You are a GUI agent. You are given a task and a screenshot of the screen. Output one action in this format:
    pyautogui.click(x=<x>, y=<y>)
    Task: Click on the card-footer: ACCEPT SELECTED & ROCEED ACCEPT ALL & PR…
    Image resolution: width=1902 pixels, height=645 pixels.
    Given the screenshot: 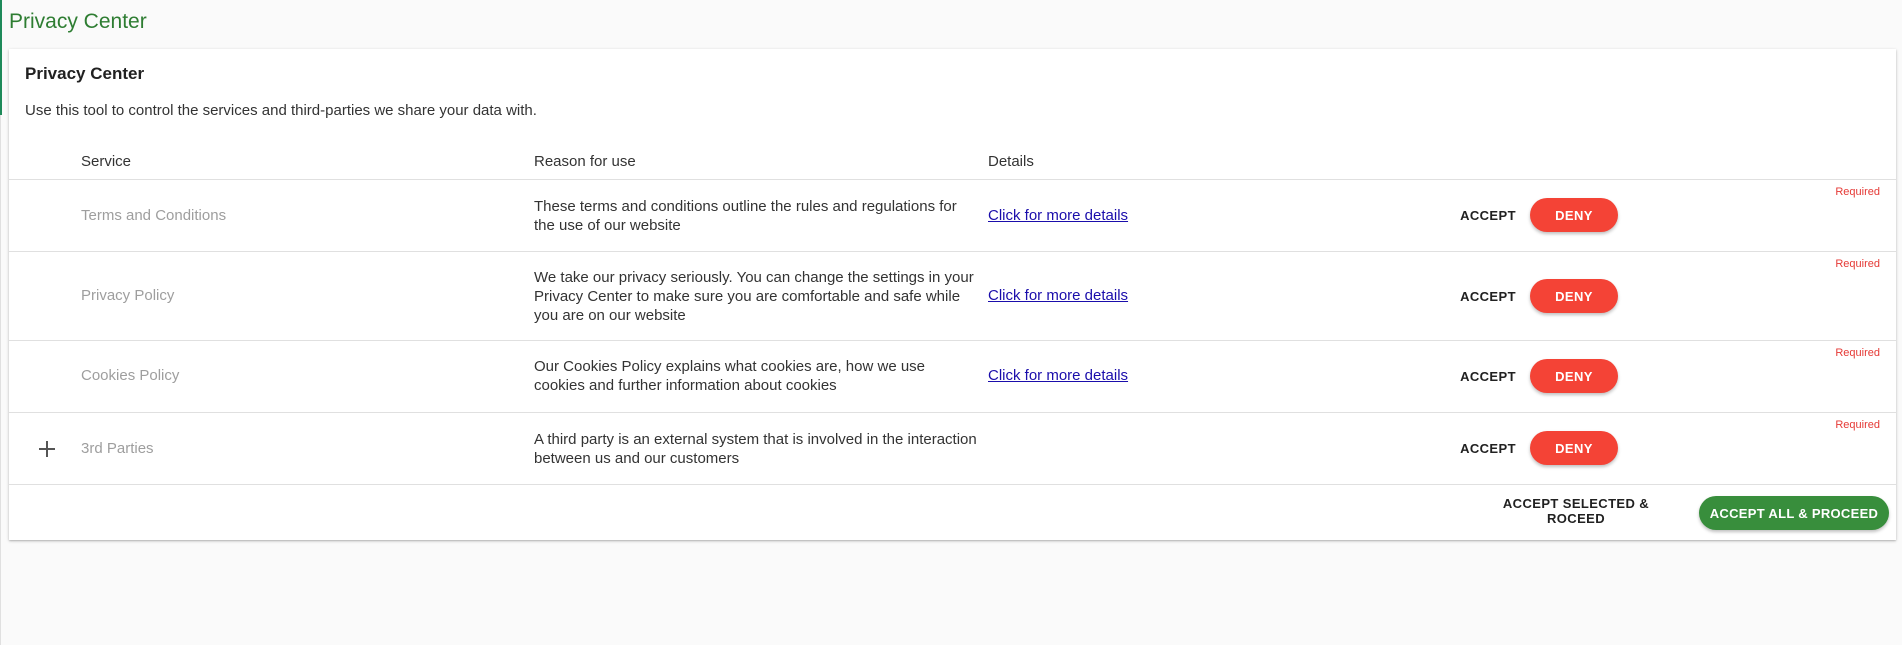 What is the action you would take?
    pyautogui.click(x=952, y=513)
    